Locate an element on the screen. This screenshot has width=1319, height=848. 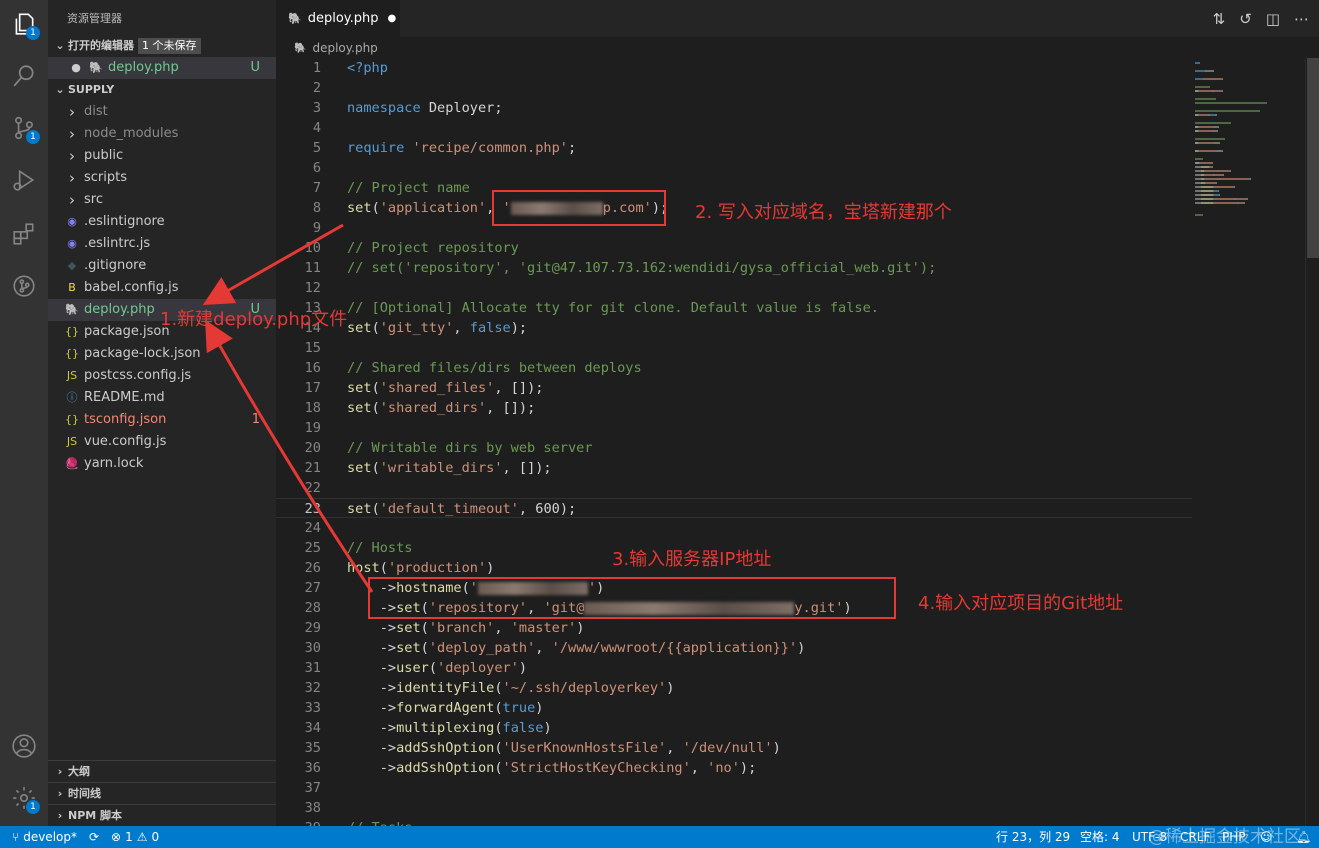
annotation-arrows is located at coordinates (288, 408).